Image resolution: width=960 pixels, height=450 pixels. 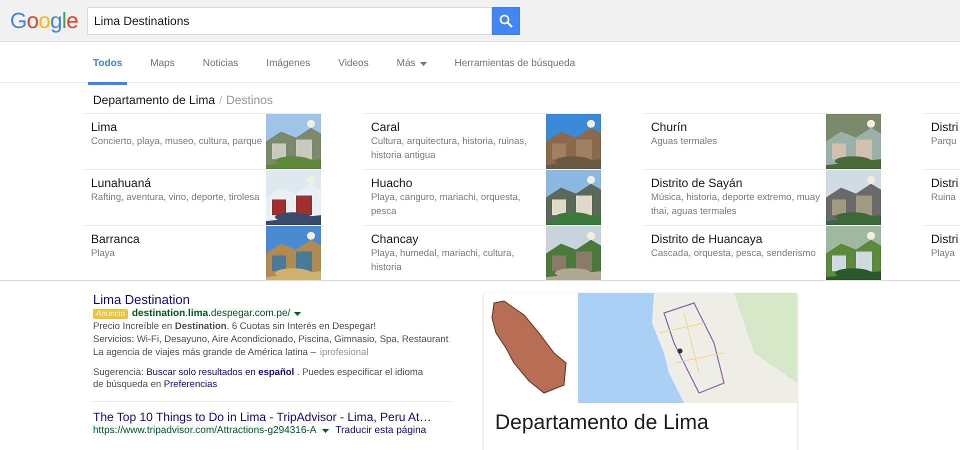 I want to click on destination-title: Barranca, so click(x=177, y=239).